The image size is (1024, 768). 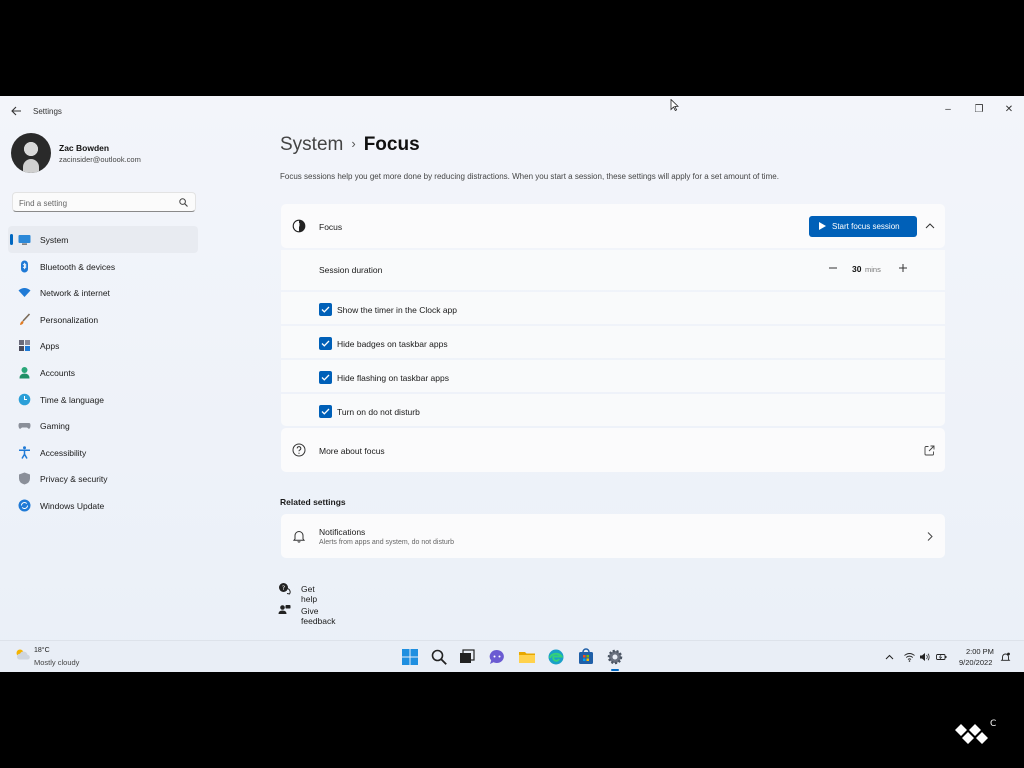 I want to click on option-label: Hide badges on taskbar apps, so click(x=392, y=344).